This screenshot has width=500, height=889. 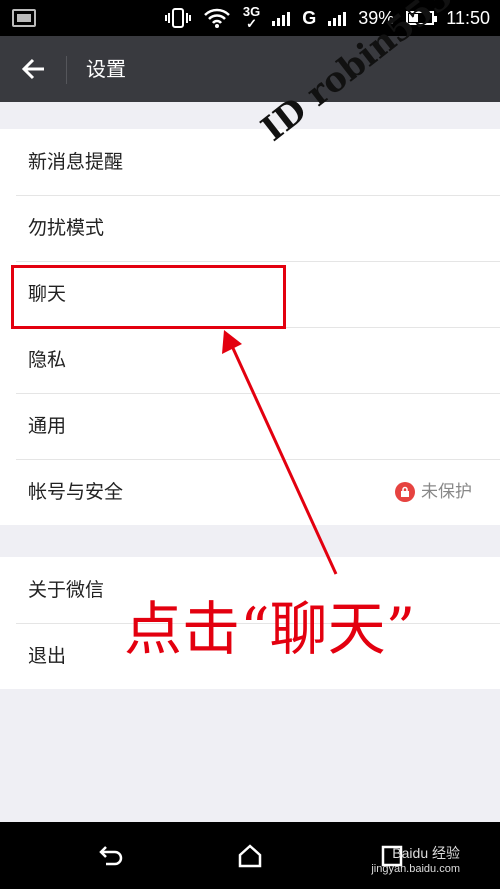 What do you see at coordinates (426, 853) in the screenshot?
I see `brand-line1: Baidu 经验` at bounding box center [426, 853].